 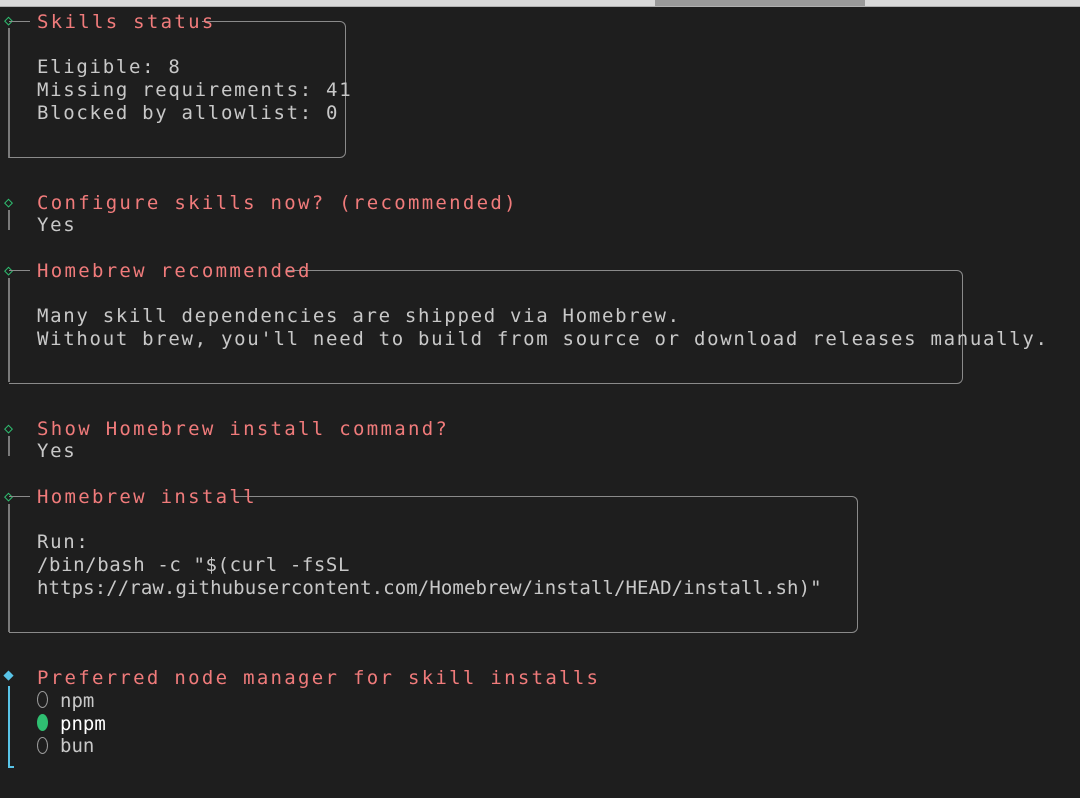 I want to click on skills-status-line: Missing requirements: 41, so click(x=195, y=90).